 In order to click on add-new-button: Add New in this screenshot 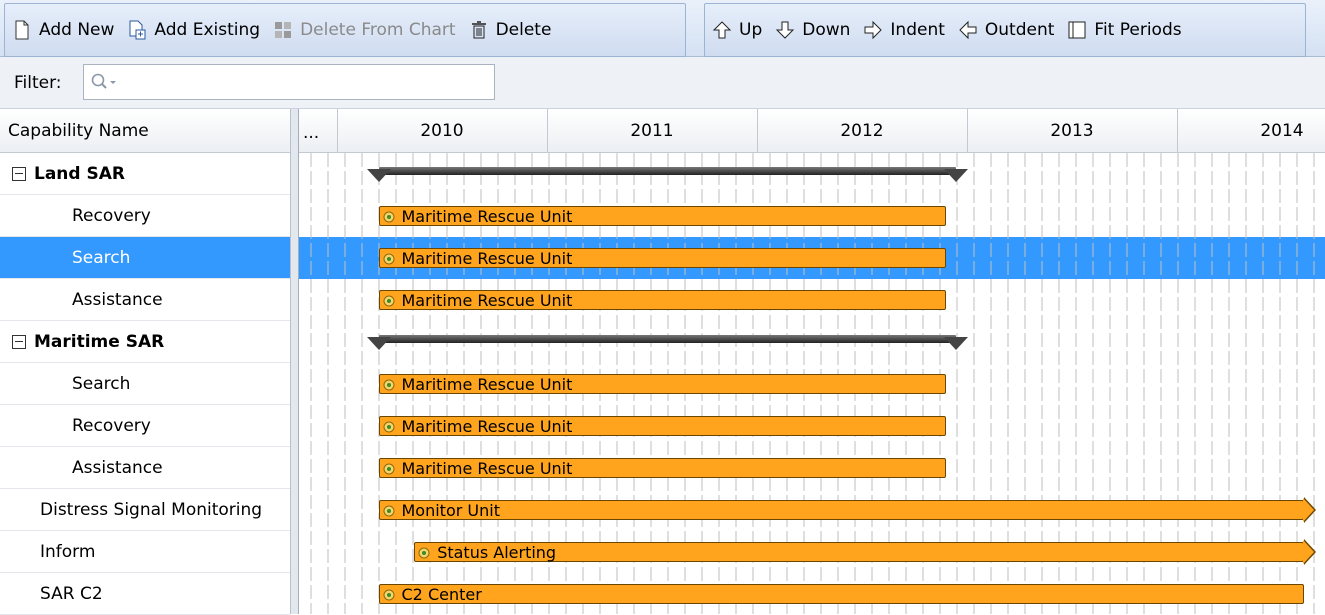, I will do `click(62, 30)`.